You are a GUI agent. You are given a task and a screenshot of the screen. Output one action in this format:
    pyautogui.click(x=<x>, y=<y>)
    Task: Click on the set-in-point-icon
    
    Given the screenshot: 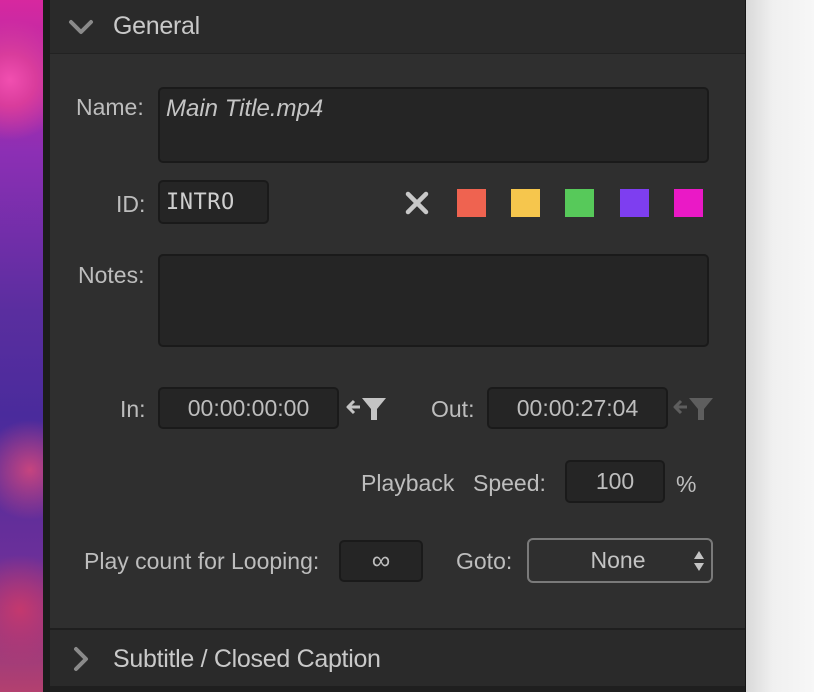 What is the action you would take?
    pyautogui.click(x=366, y=408)
    